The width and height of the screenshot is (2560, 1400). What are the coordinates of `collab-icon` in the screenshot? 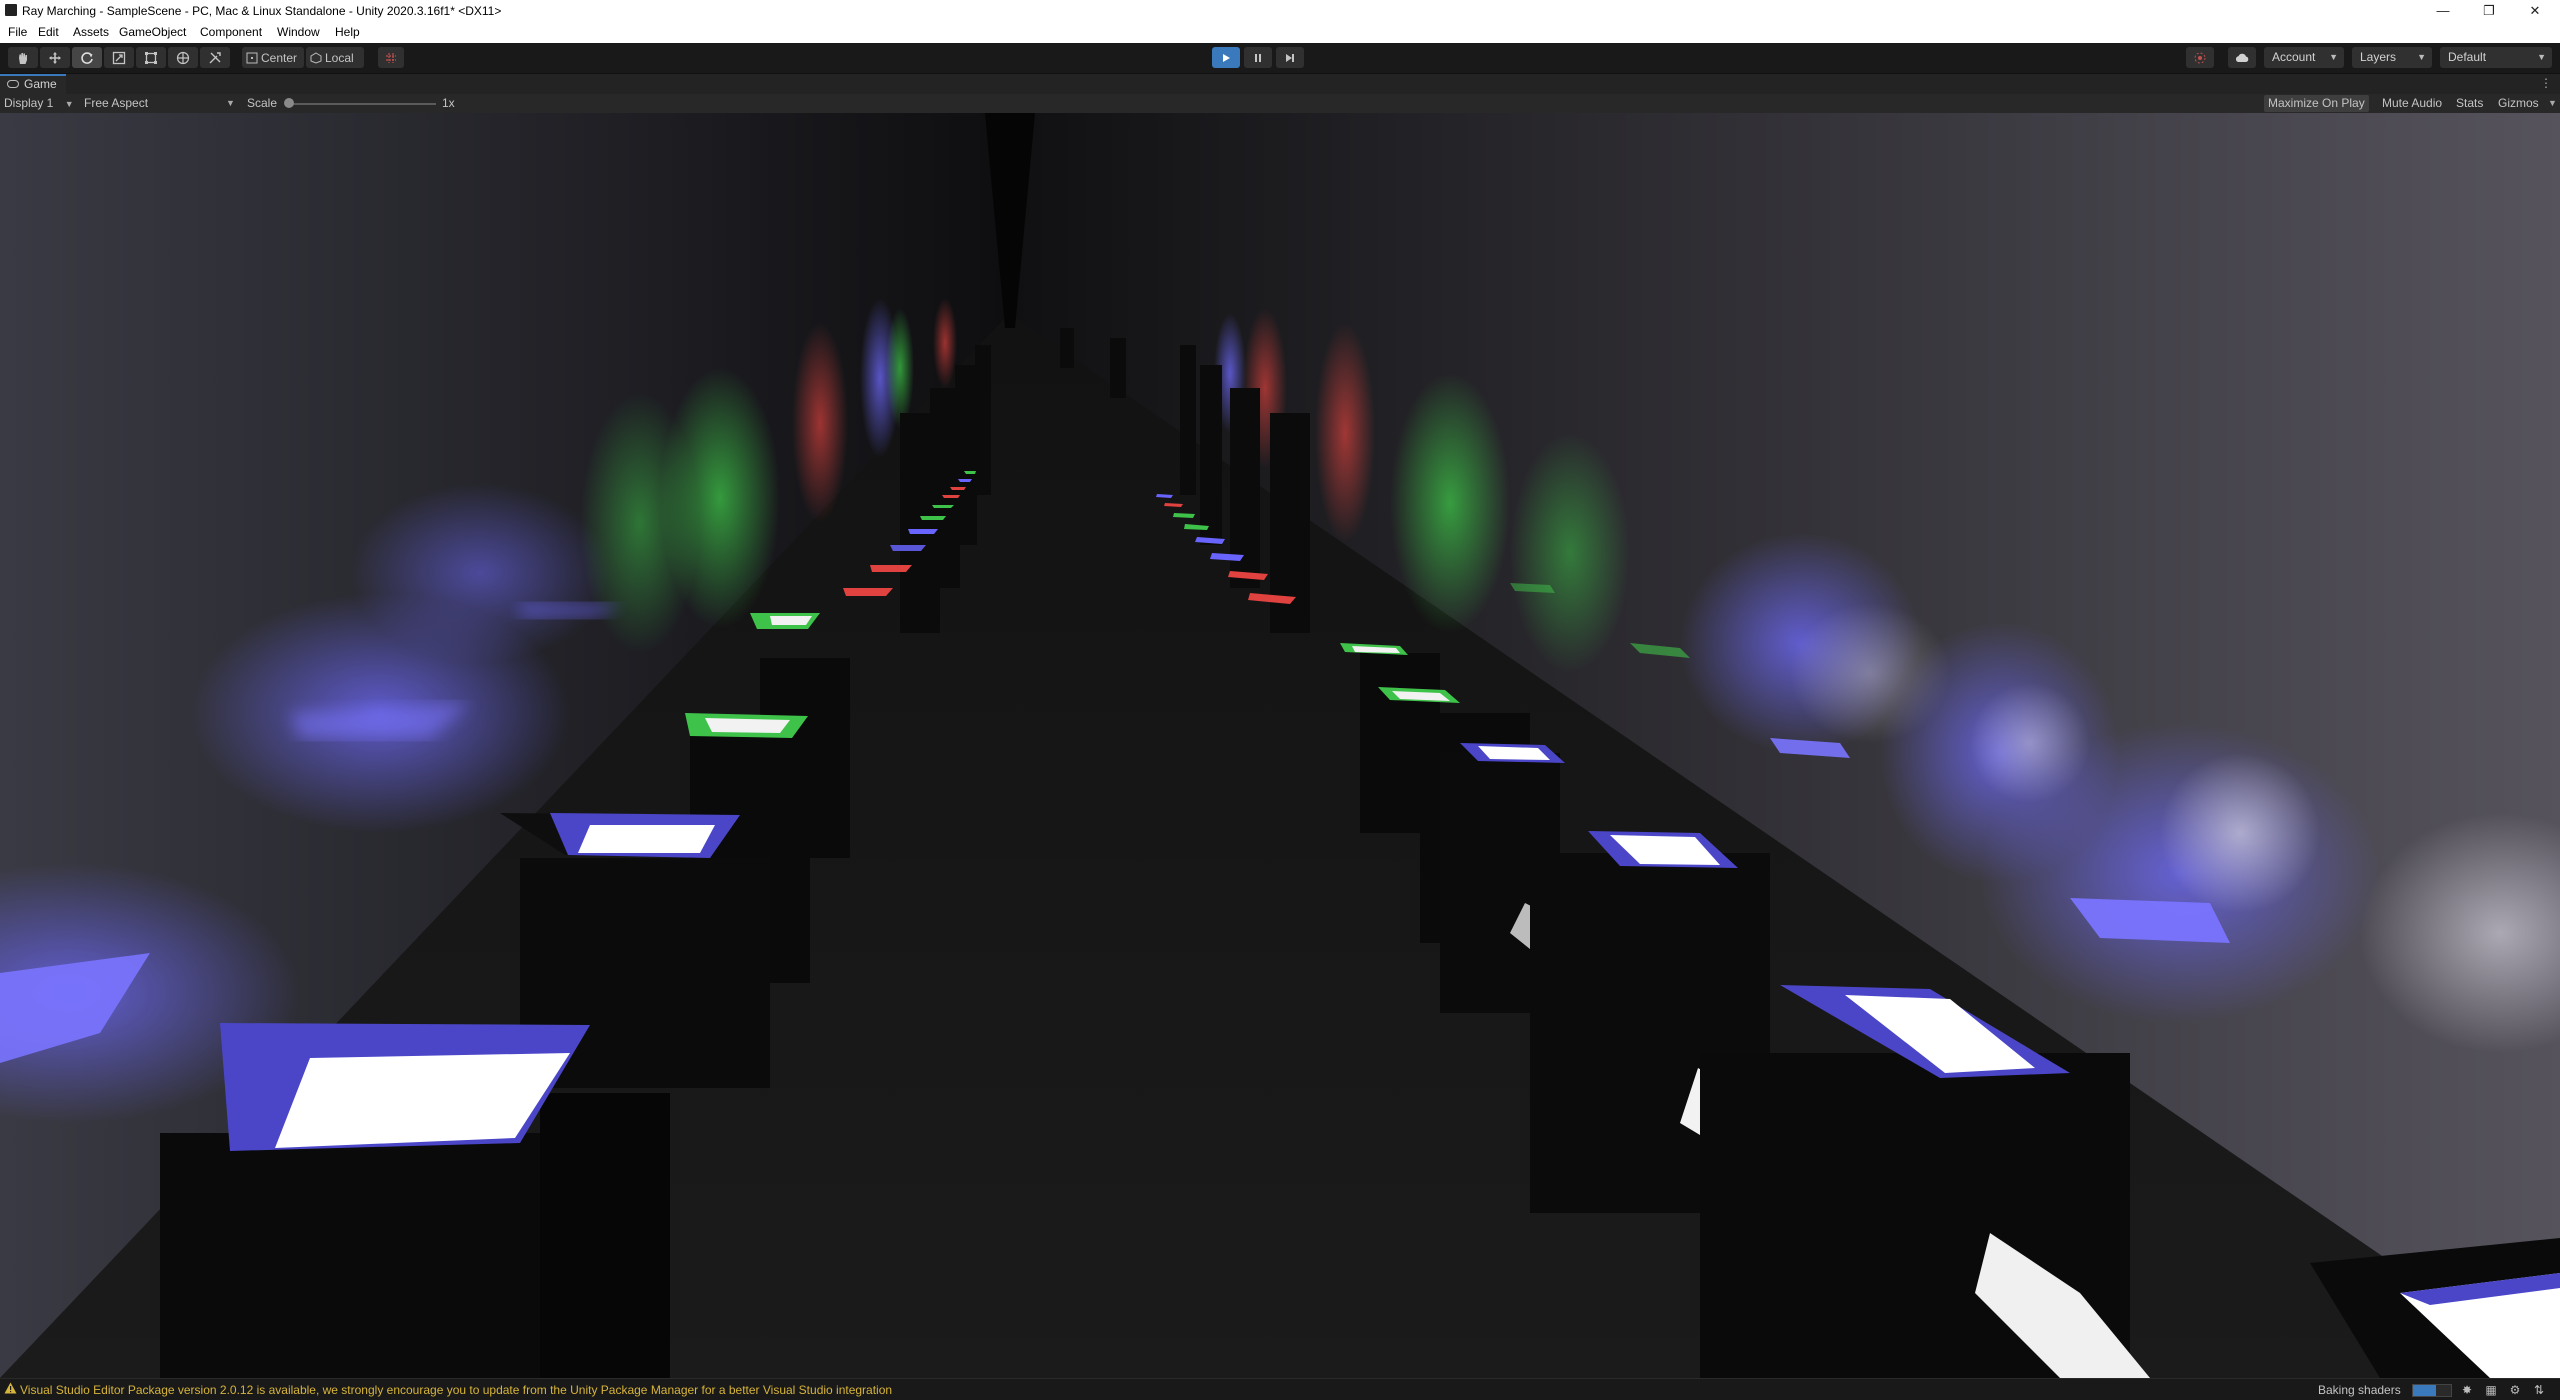 It's located at (2200, 57).